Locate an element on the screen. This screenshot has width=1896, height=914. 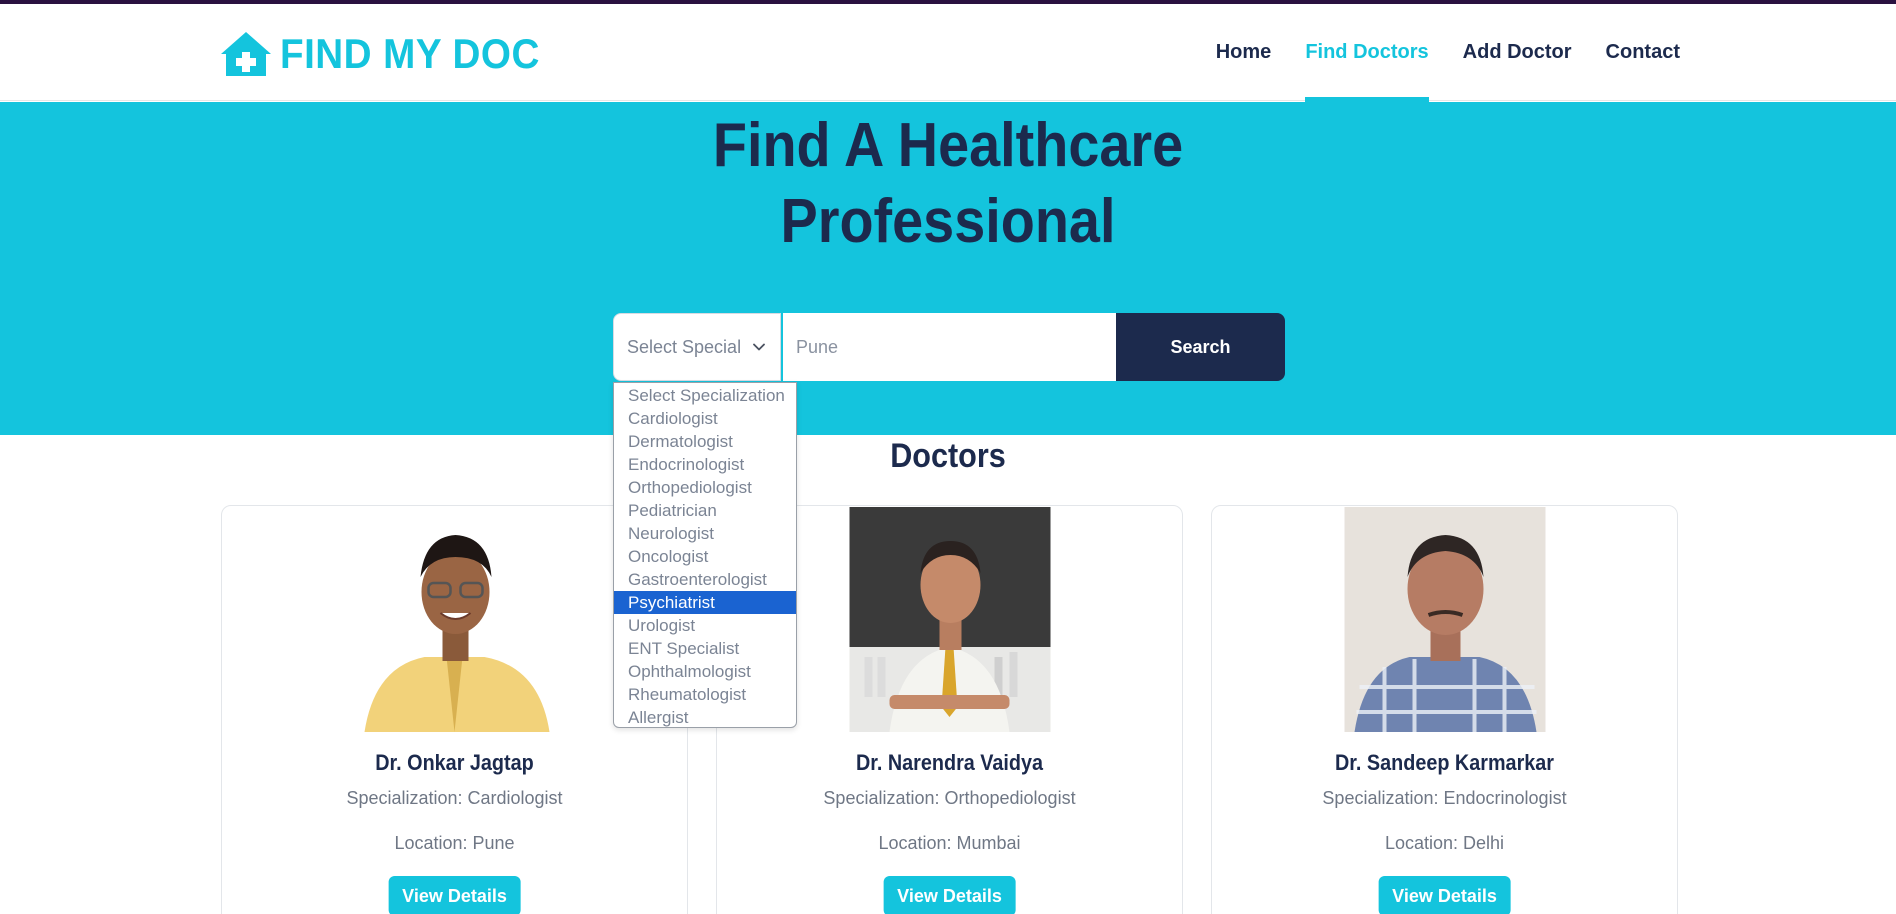
dropdown-option: Select Specialization is located at coordinates (705, 395).